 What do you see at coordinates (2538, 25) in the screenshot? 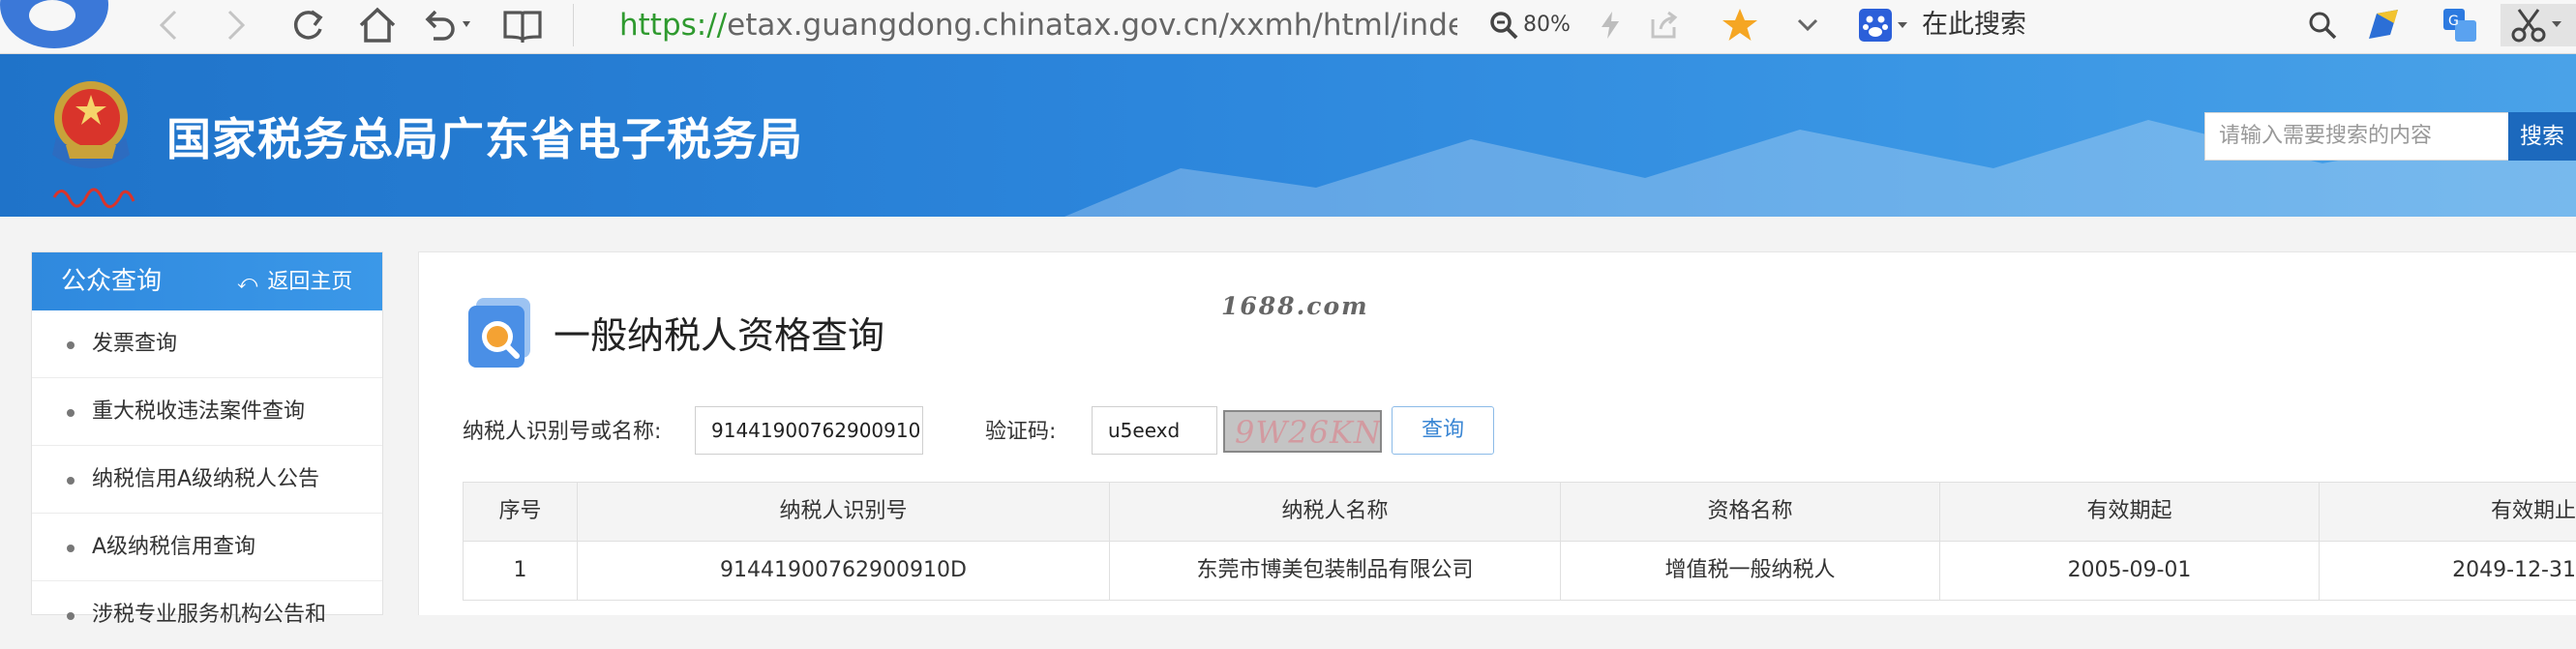
I see `screenshot-scissors-icon` at bounding box center [2538, 25].